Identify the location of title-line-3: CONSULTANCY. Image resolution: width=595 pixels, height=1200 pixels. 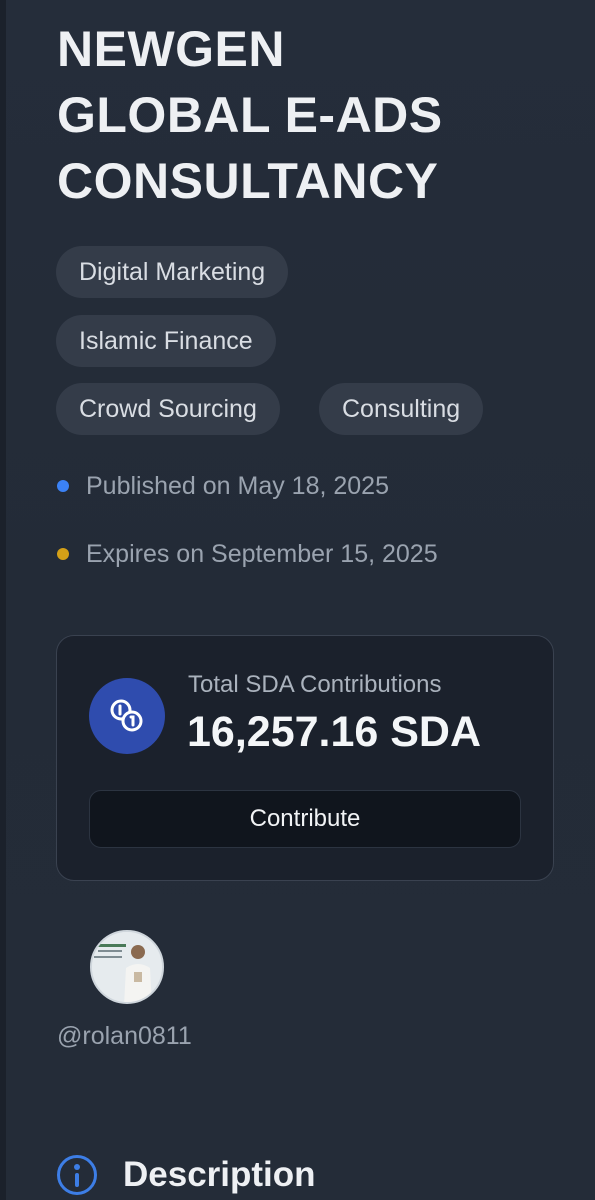
(248, 181).